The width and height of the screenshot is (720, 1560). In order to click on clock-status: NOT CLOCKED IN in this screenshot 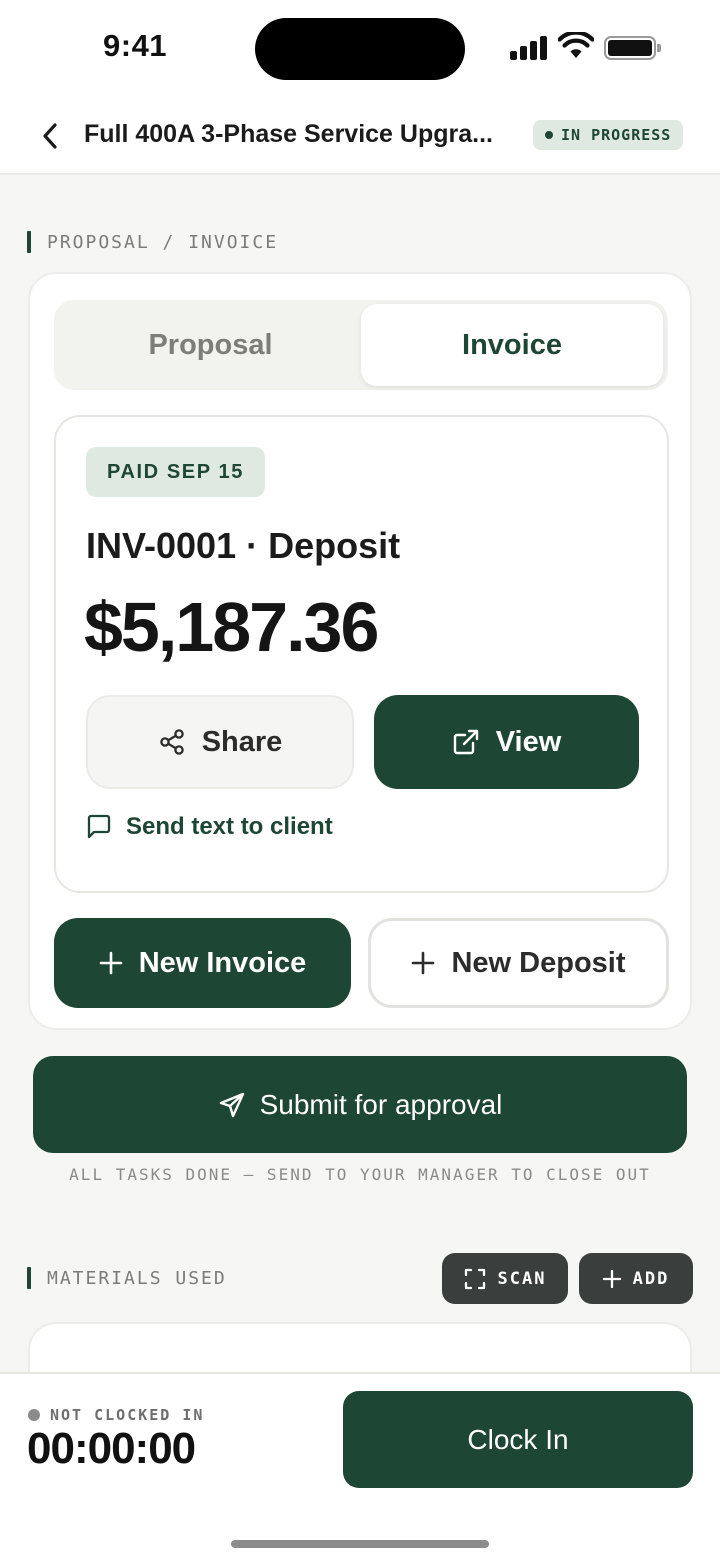, I will do `click(116, 1415)`.